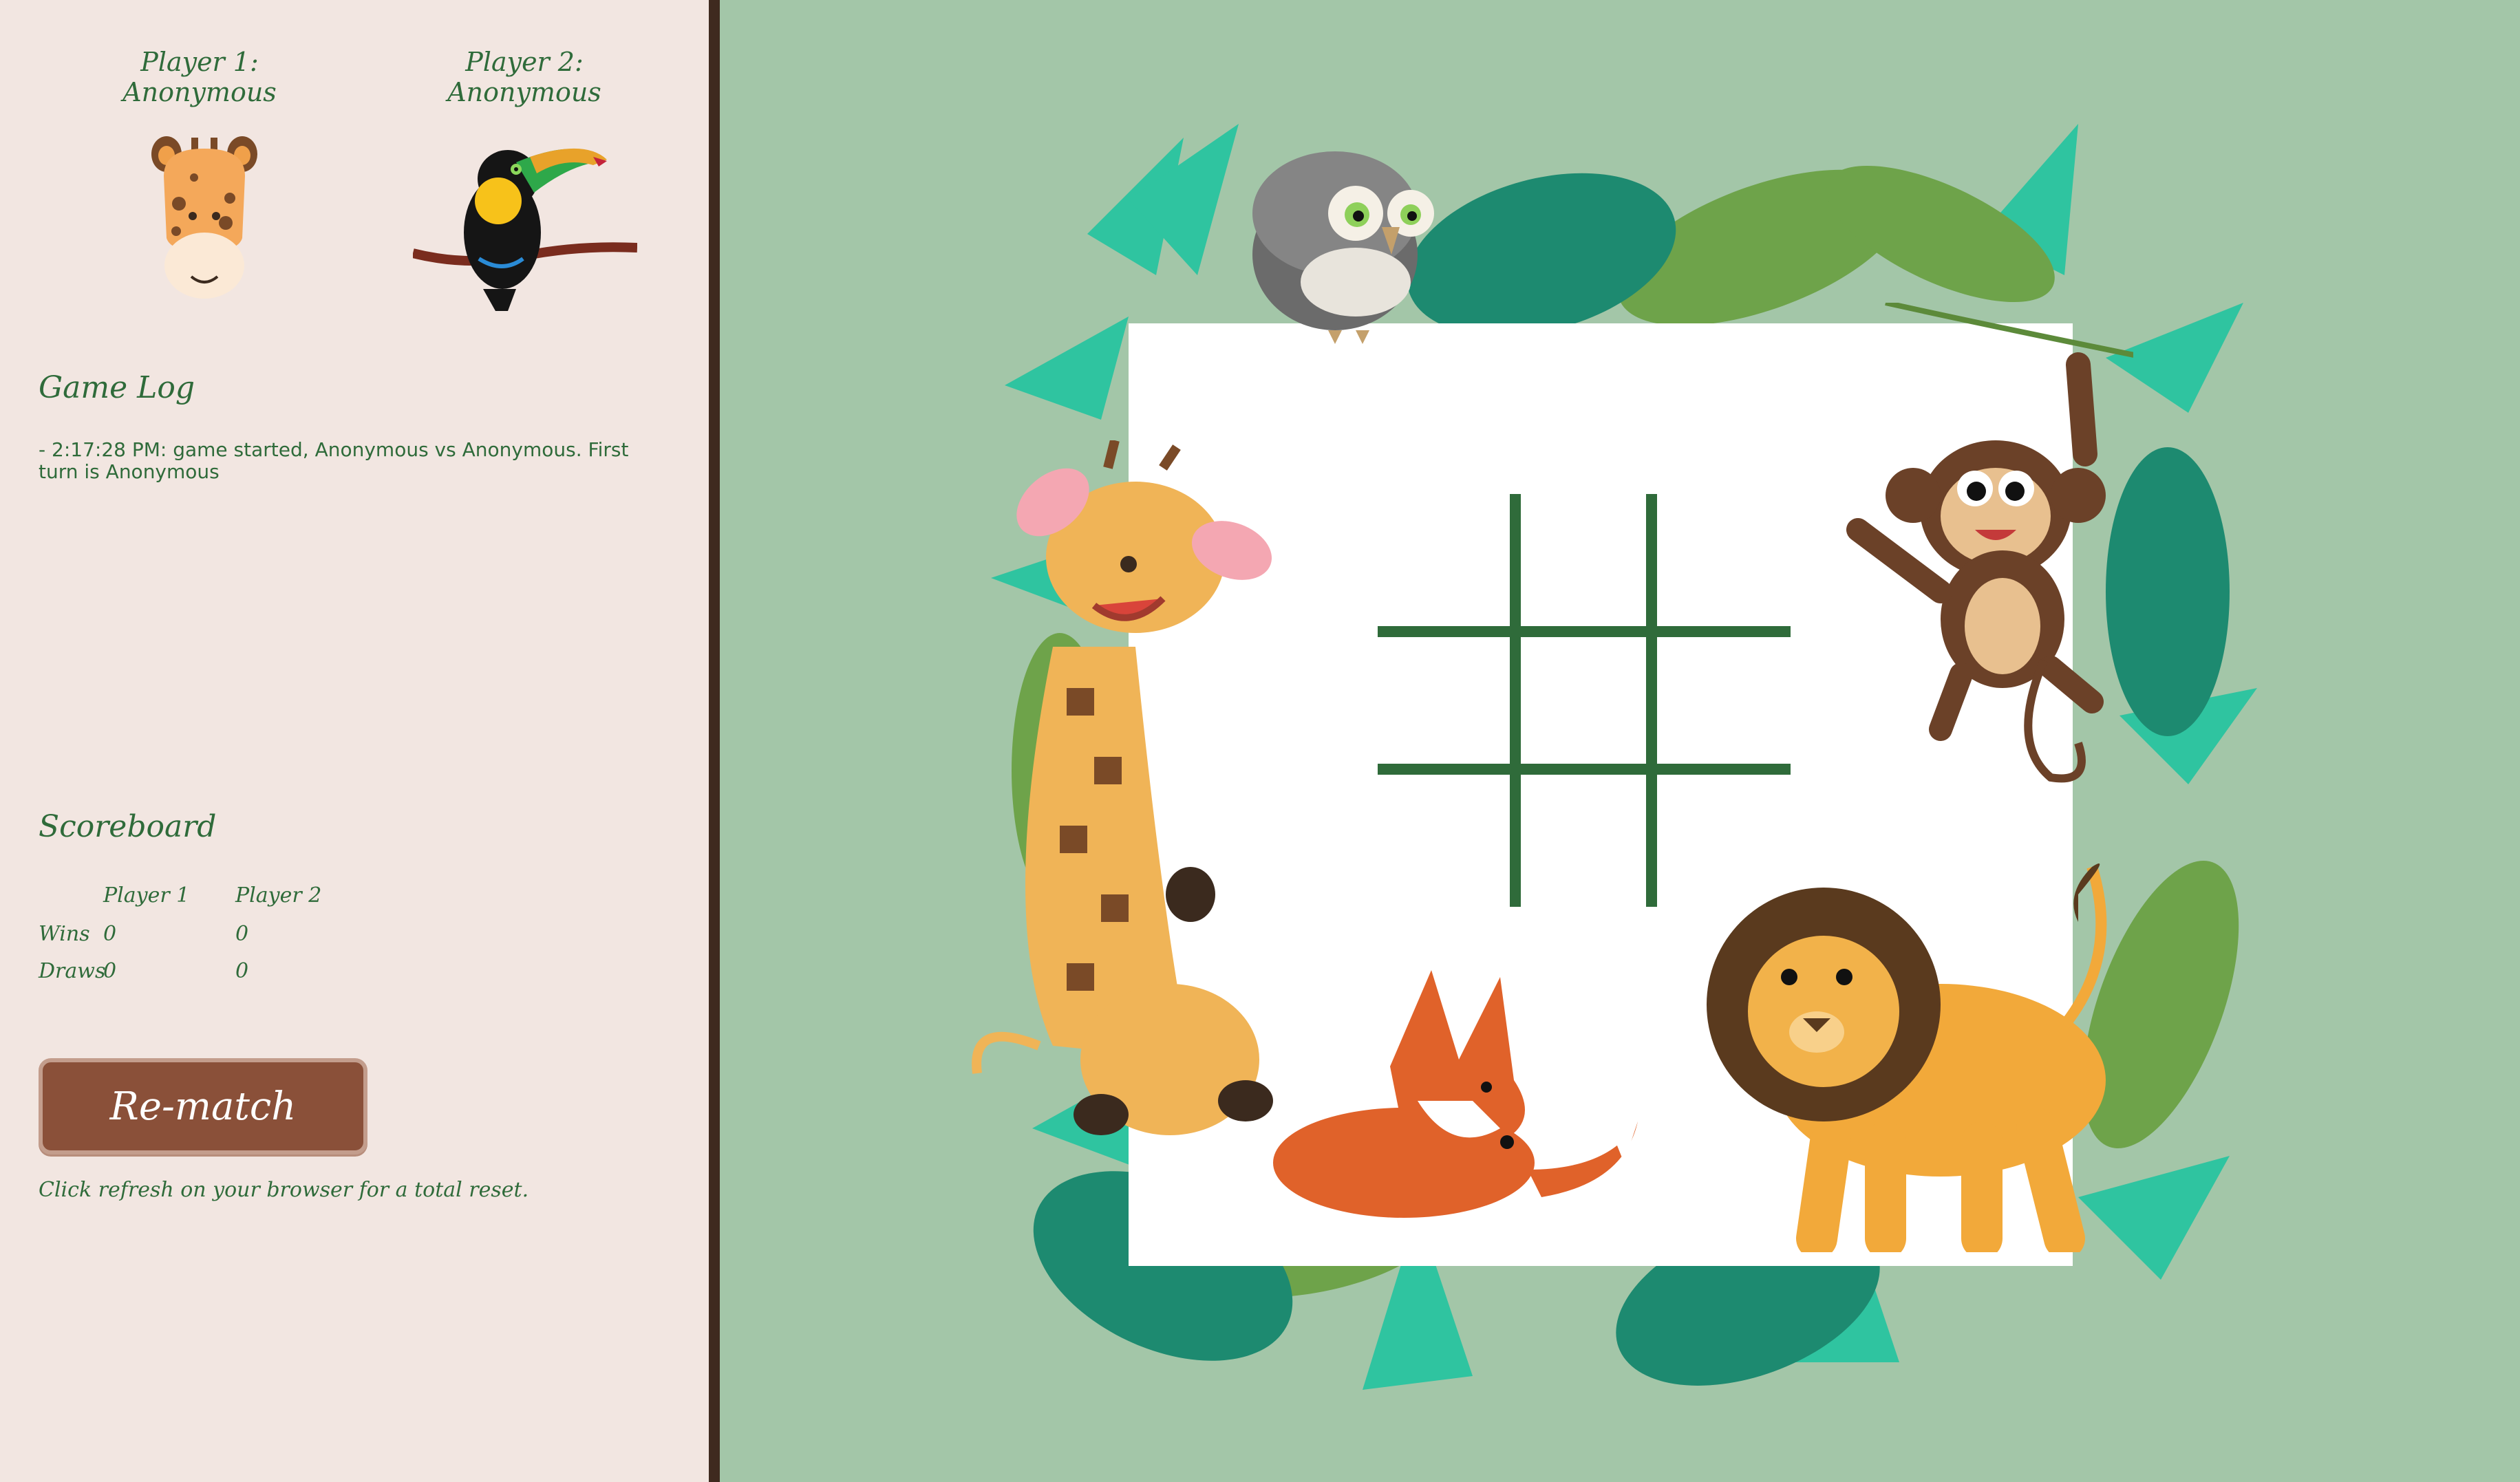  Describe the element at coordinates (203, 1106) in the screenshot. I see `rematch-button: Re-match` at that location.